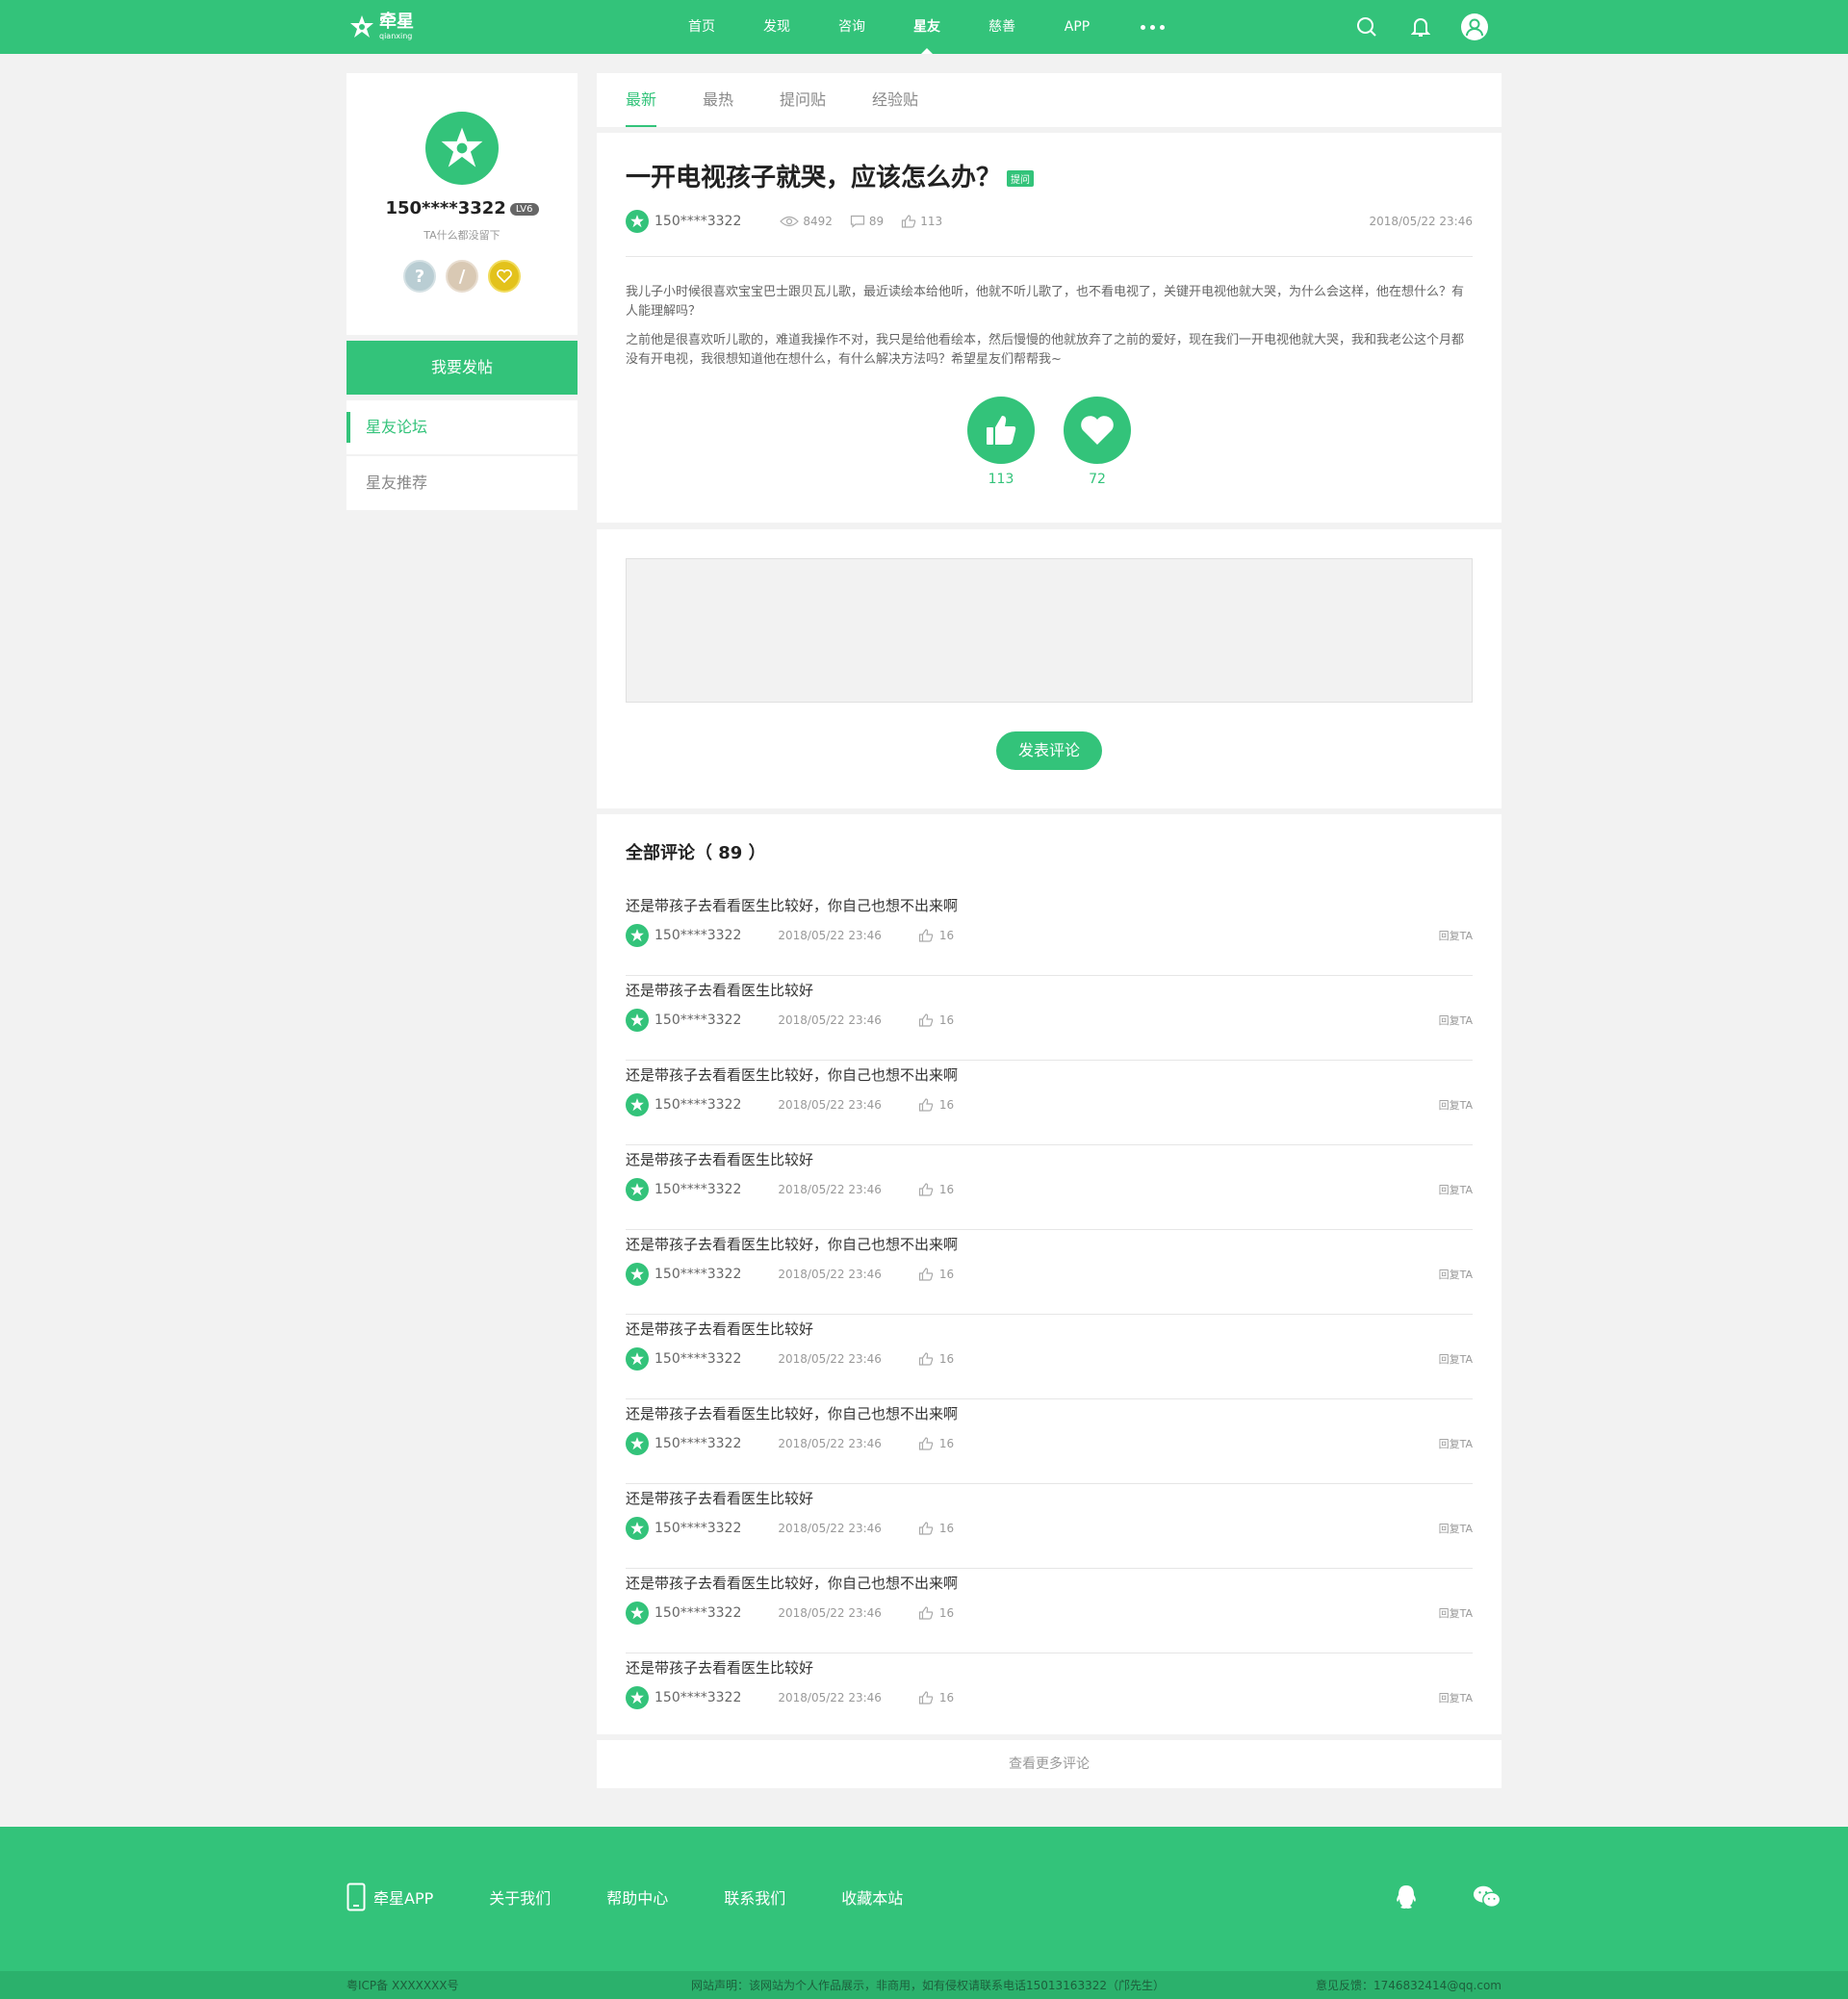 Image resolution: width=1848 pixels, height=1999 pixels. I want to click on profile-name: 150****3322, so click(445, 208).